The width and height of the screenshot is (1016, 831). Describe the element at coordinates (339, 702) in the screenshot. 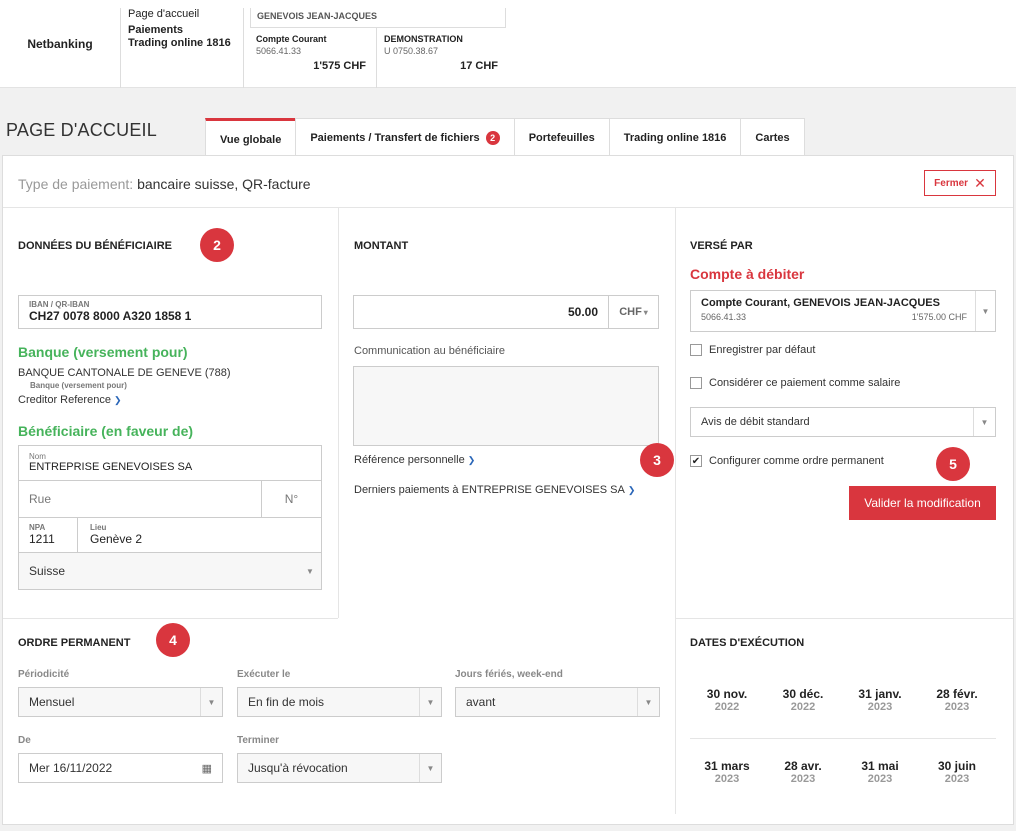

I see `execute-select: En fin de mois ▼` at that location.